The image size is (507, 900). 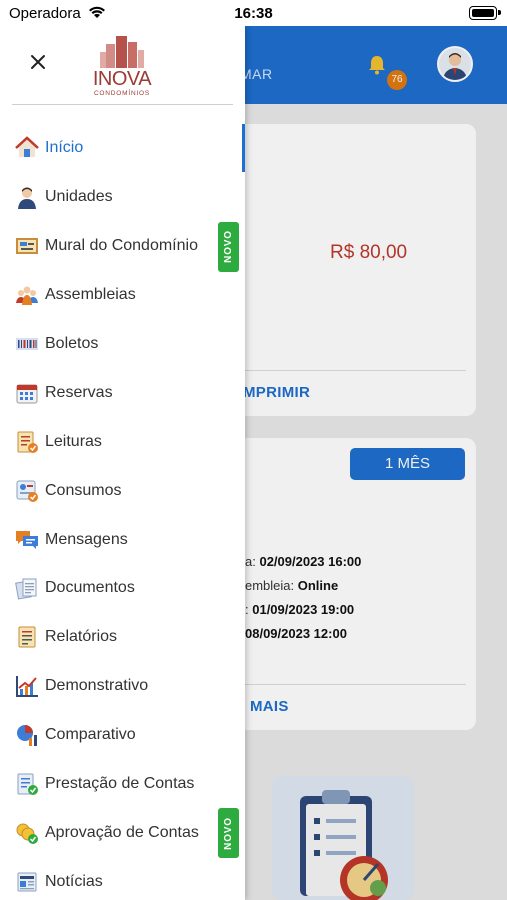 What do you see at coordinates (485, 13) in the screenshot?
I see `battery-icon` at bounding box center [485, 13].